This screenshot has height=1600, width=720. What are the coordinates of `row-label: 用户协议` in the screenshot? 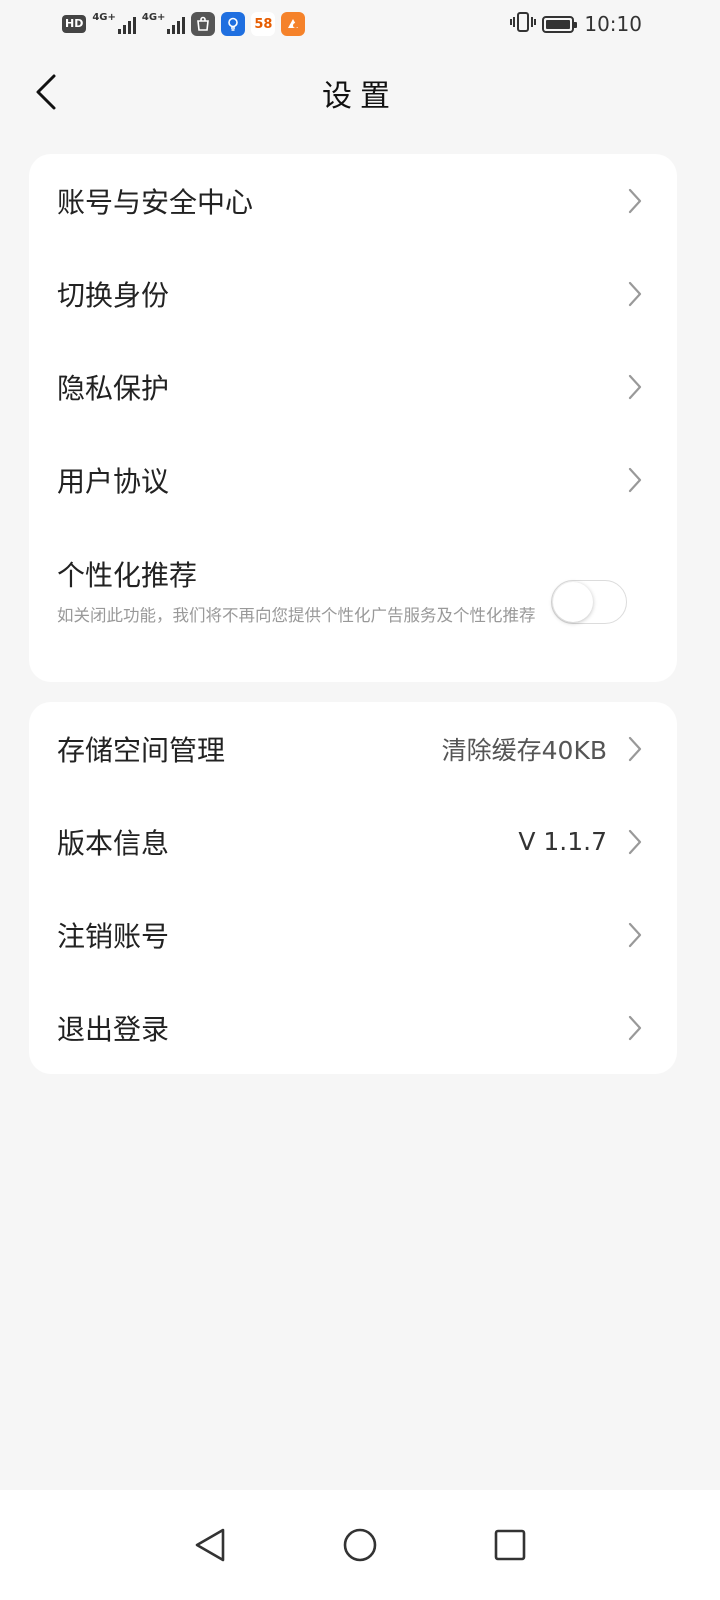 It's located at (113, 481).